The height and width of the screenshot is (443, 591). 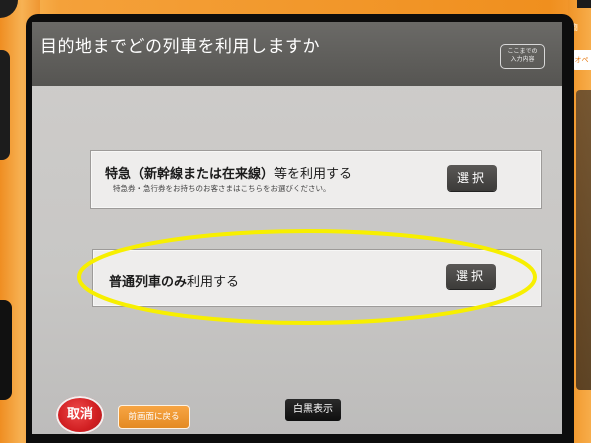 What do you see at coordinates (313, 410) in the screenshot?
I see `monochrome-display-button: 白黒表示` at bounding box center [313, 410].